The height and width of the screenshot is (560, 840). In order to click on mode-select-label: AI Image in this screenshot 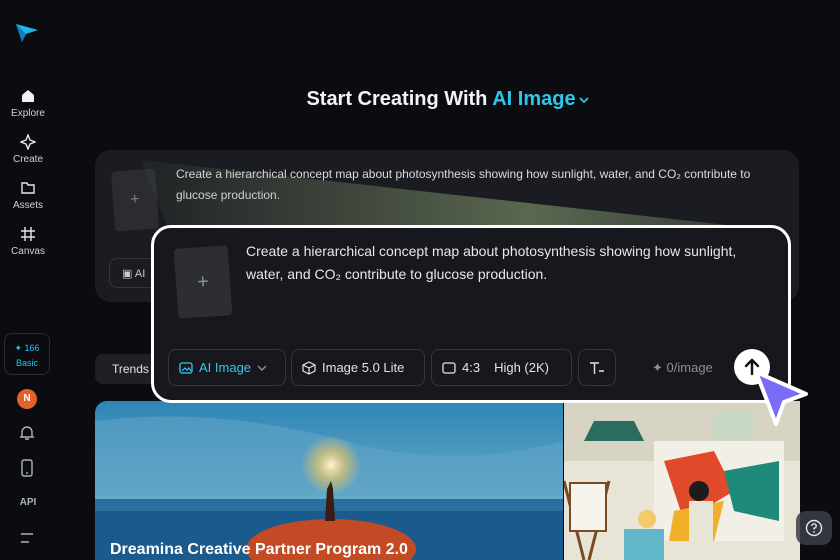, I will do `click(225, 367)`.